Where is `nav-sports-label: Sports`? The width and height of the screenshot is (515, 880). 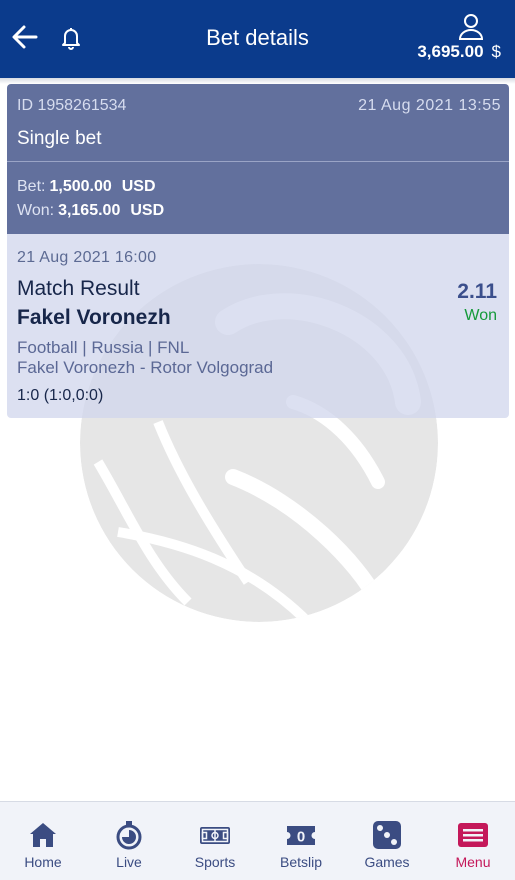 nav-sports-label: Sports is located at coordinates (215, 862).